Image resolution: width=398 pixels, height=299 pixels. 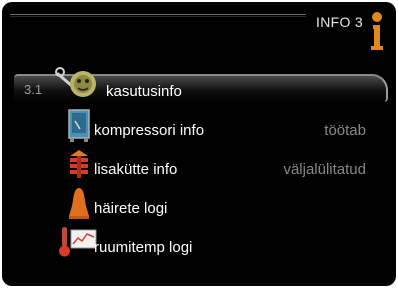 What do you see at coordinates (75, 82) in the screenshot?
I see `gears-icon` at bounding box center [75, 82].